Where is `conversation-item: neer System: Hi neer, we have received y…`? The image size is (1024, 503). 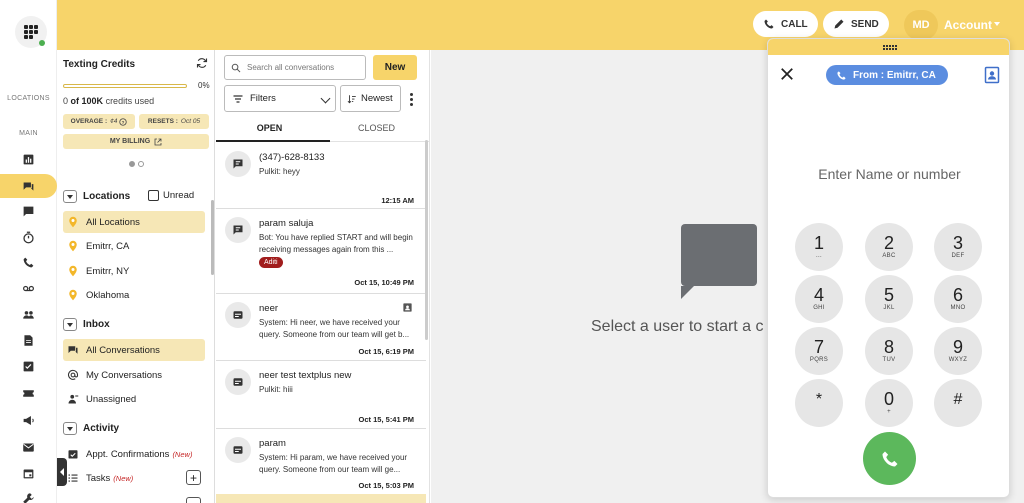
conversation-item: neer System: Hi neer, we have received y… is located at coordinates (321, 327).